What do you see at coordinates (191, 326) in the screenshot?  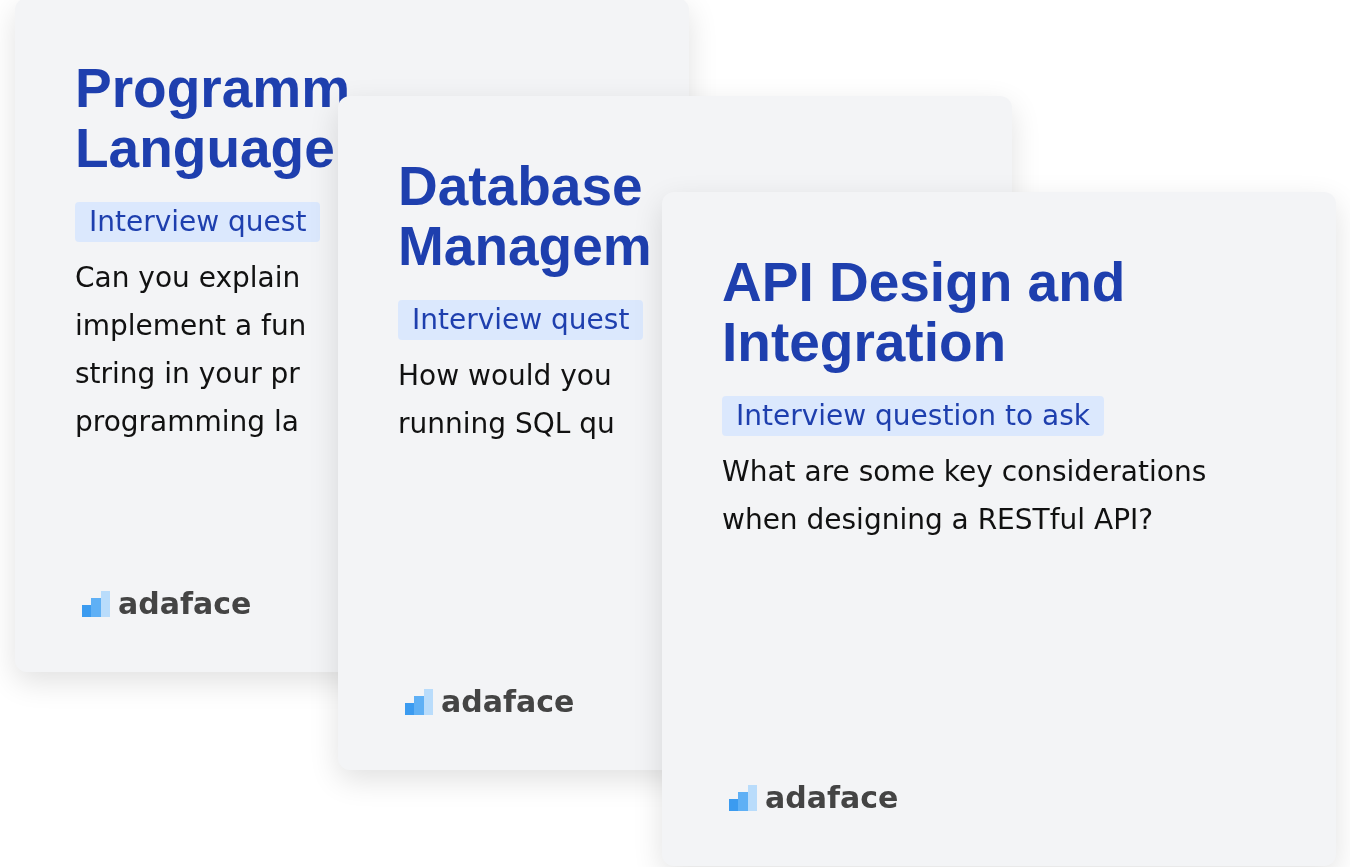 I see `question-text: implement a fun` at bounding box center [191, 326].